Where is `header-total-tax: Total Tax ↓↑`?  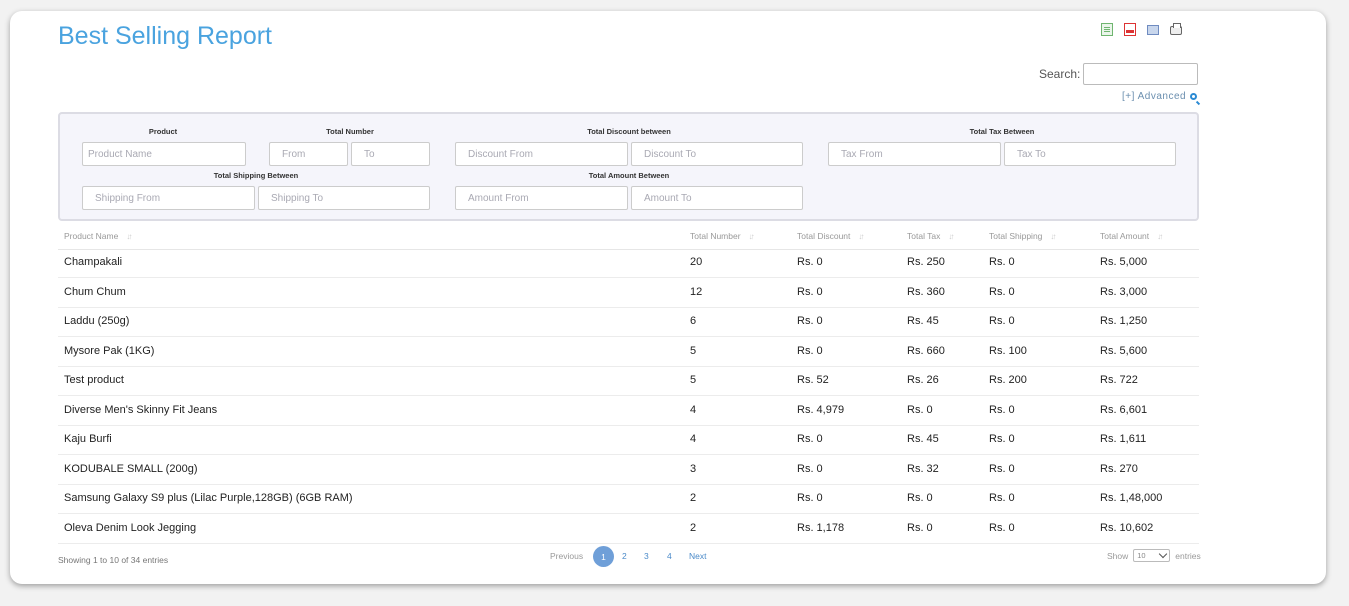
header-total-tax: Total Tax ↓↑ is located at coordinates (930, 236).